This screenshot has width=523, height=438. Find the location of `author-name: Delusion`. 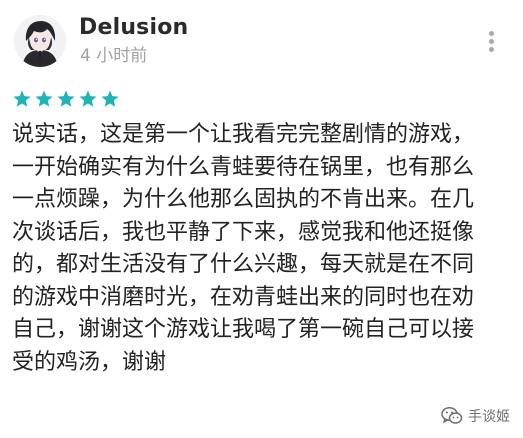

author-name: Delusion is located at coordinates (133, 28).